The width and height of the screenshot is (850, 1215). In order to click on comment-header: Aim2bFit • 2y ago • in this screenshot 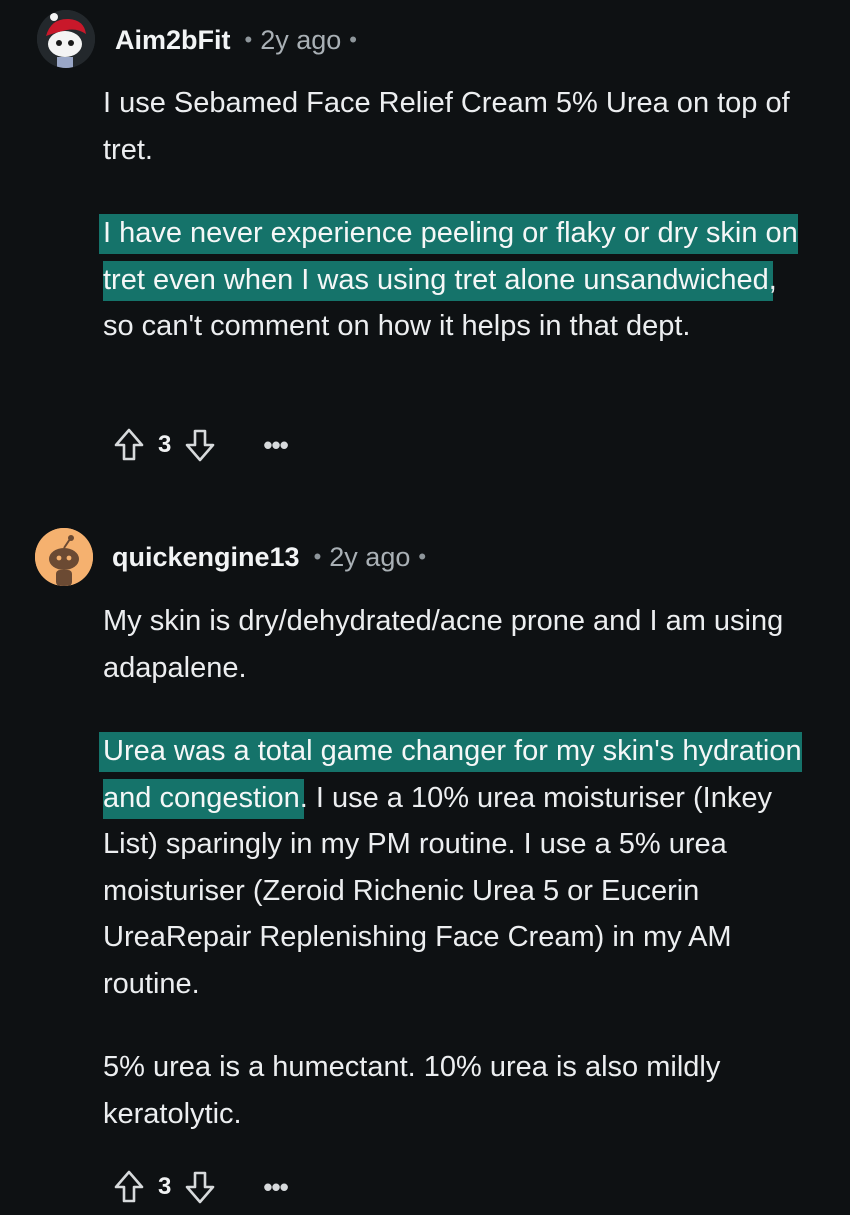, I will do `click(236, 40)`.